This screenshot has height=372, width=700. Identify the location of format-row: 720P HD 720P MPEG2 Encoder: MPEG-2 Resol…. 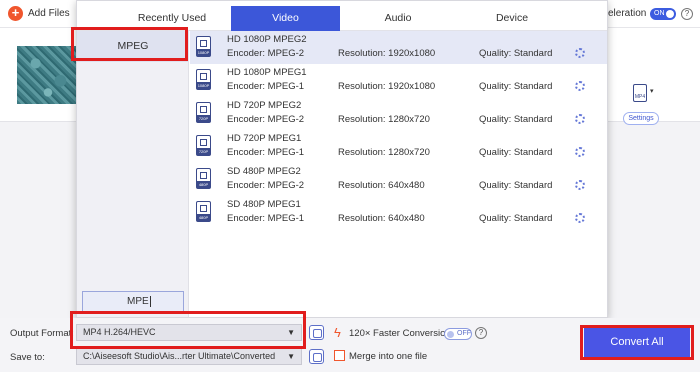
(398, 113).